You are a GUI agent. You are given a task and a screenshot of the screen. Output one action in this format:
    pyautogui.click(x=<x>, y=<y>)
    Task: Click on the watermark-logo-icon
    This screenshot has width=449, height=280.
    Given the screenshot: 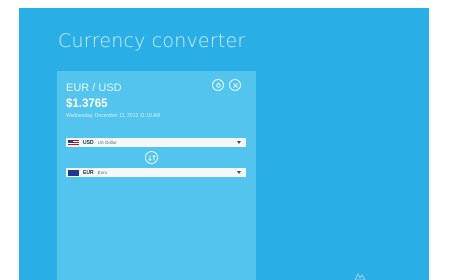 What is the action you would take?
    pyautogui.click(x=360, y=276)
    